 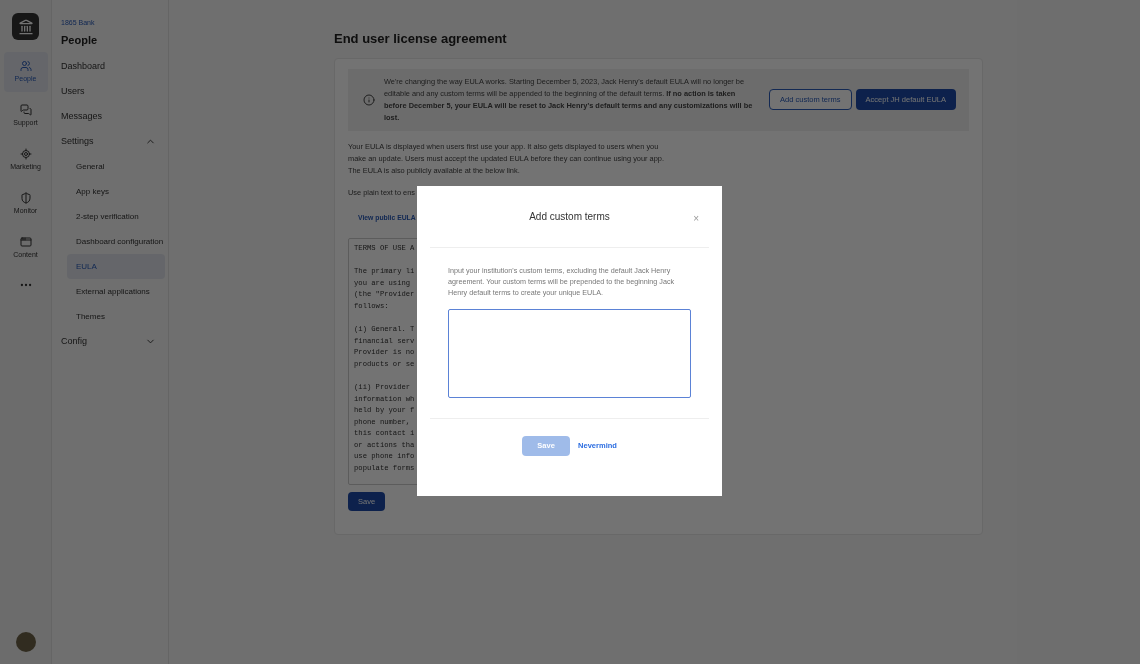 I want to click on custom-terms-field, so click(x=569, y=353).